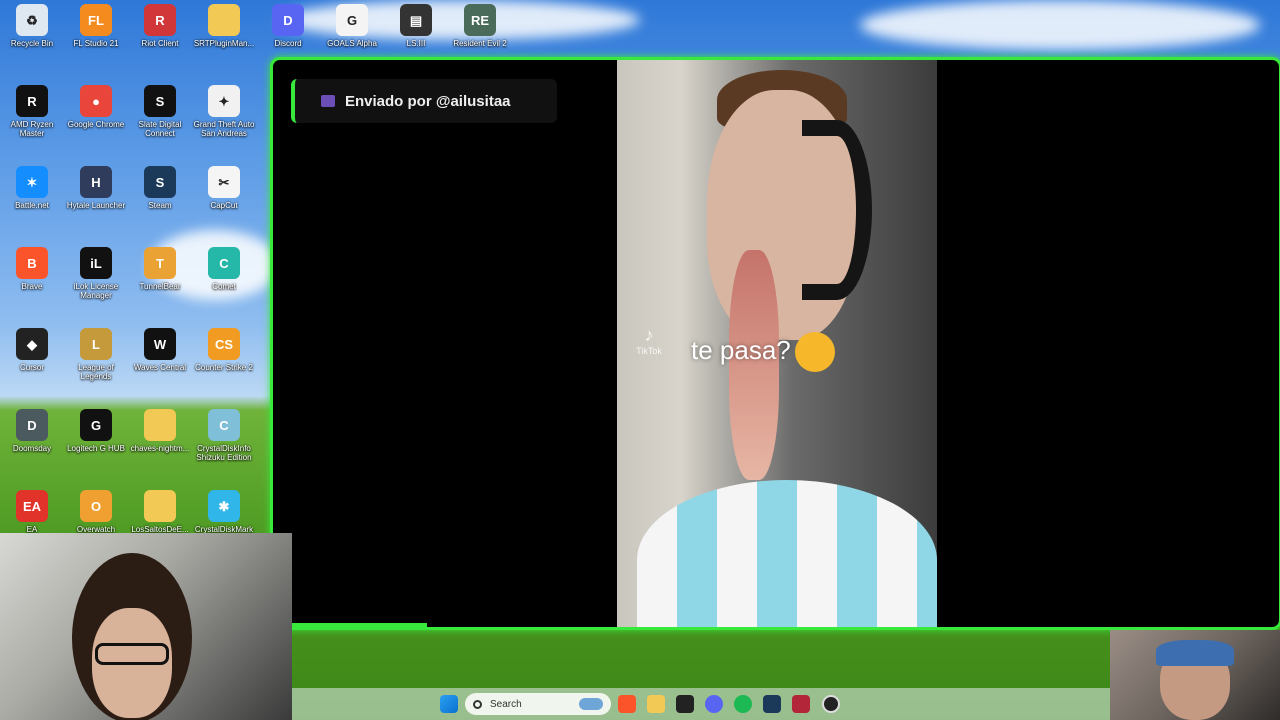 The width and height of the screenshot is (1280, 720). Describe the element at coordinates (714, 704) in the screenshot. I see `discord-icon` at that location.